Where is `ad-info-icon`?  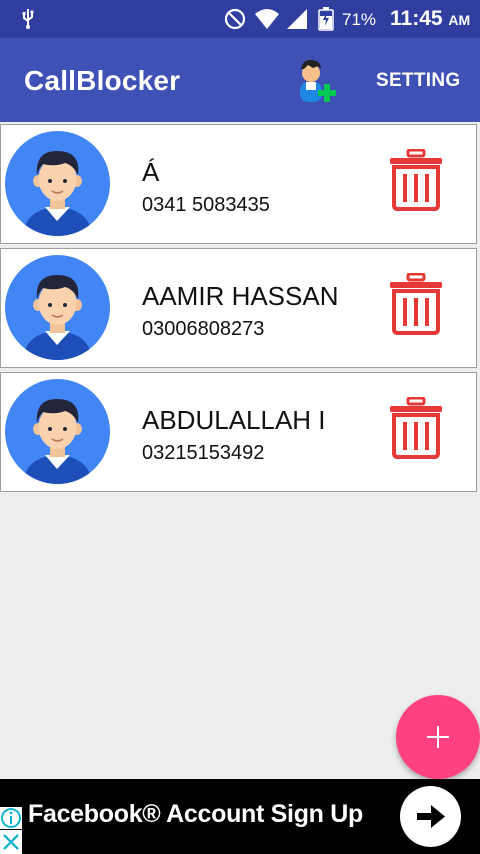 ad-info-icon is located at coordinates (11, 818).